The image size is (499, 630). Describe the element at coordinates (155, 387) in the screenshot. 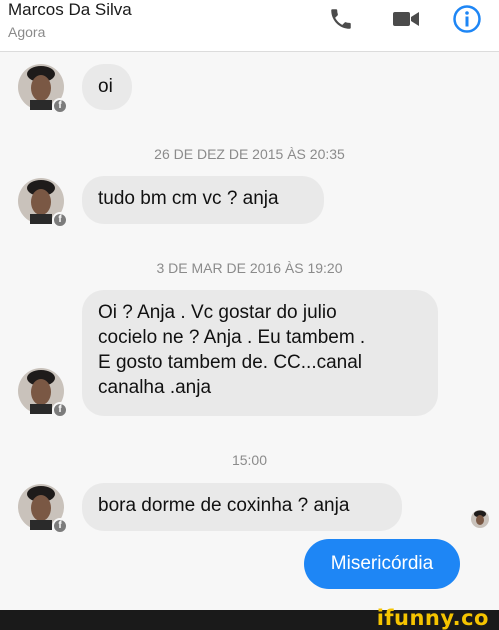

I see `message-line: canalha .anja` at that location.